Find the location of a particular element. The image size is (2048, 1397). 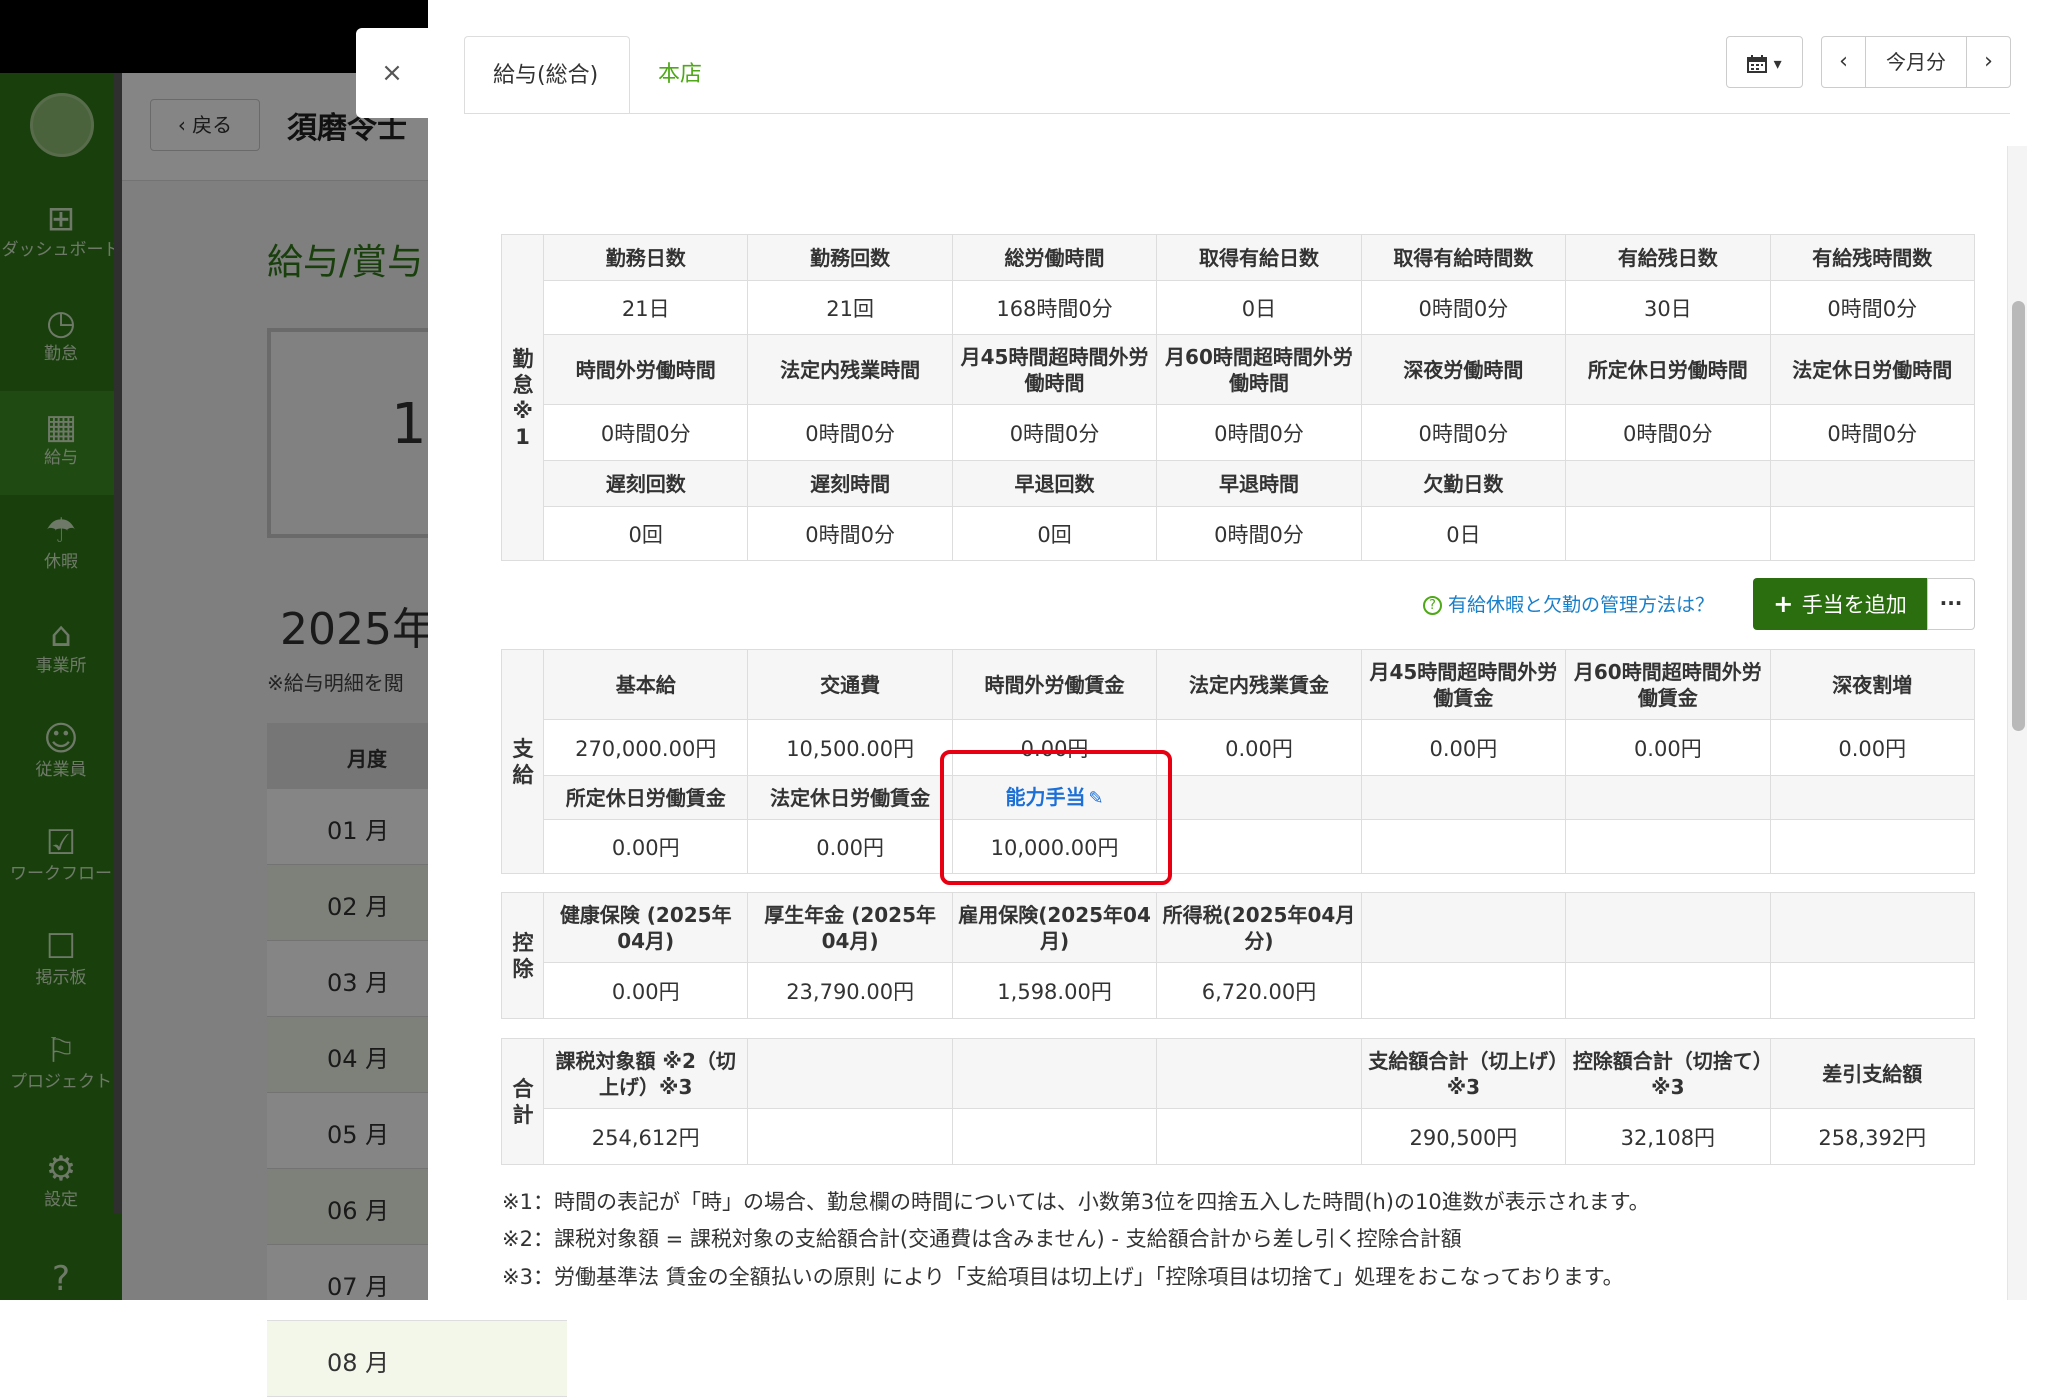

tab-main-branch: 本店 is located at coordinates (695, 75).